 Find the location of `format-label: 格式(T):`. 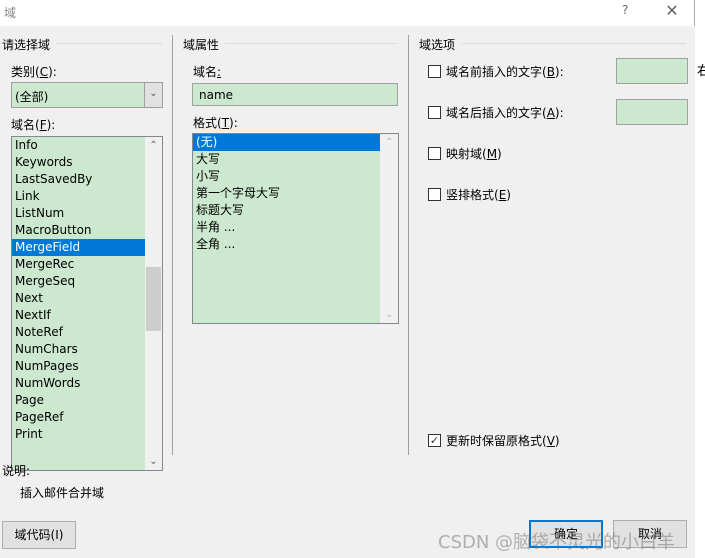

format-label: 格式(T): is located at coordinates (215, 123).